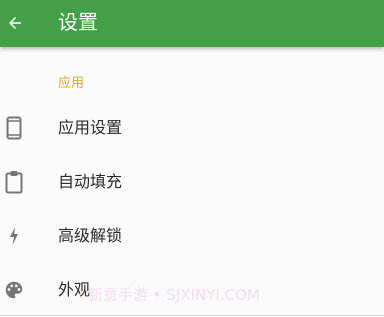 This screenshot has width=384, height=317. Describe the element at coordinates (14, 290) in the screenshot. I see `palette-icon` at that location.